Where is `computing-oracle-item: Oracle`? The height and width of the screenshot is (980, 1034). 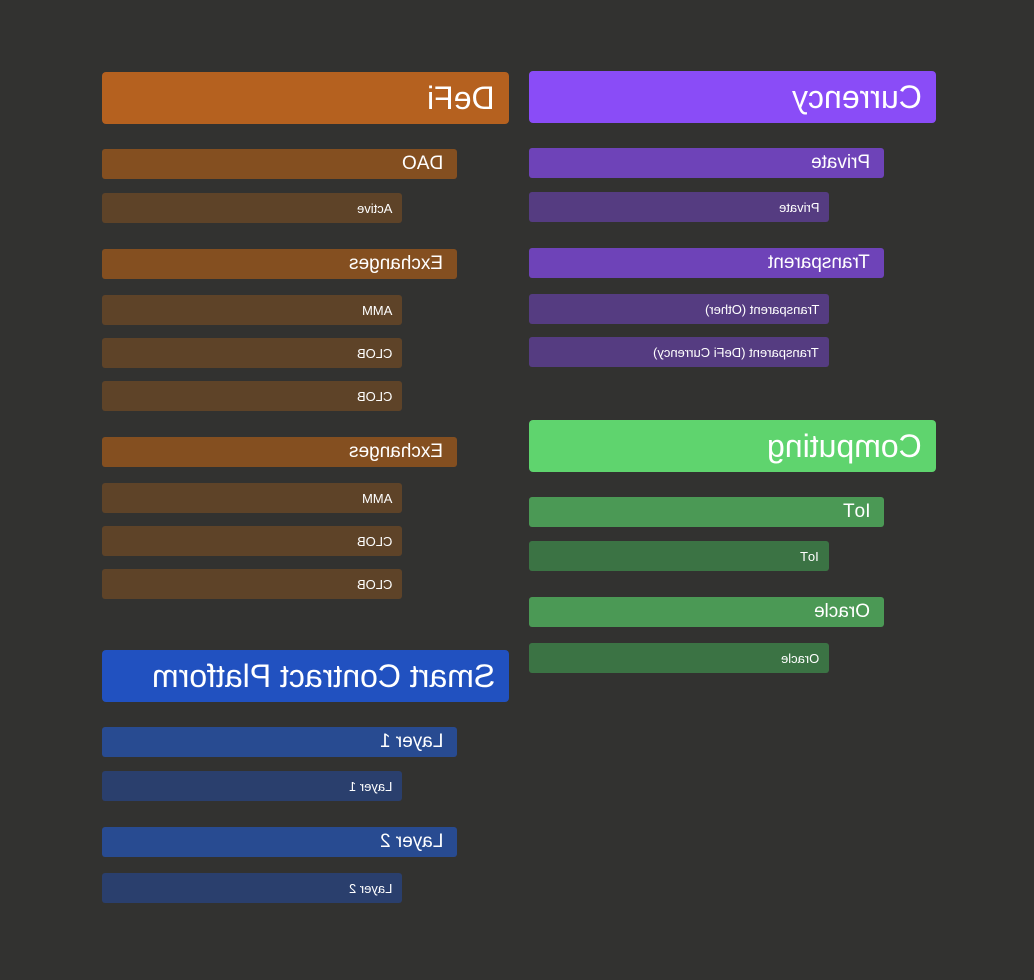
computing-oracle-item: Oracle is located at coordinates (679, 658).